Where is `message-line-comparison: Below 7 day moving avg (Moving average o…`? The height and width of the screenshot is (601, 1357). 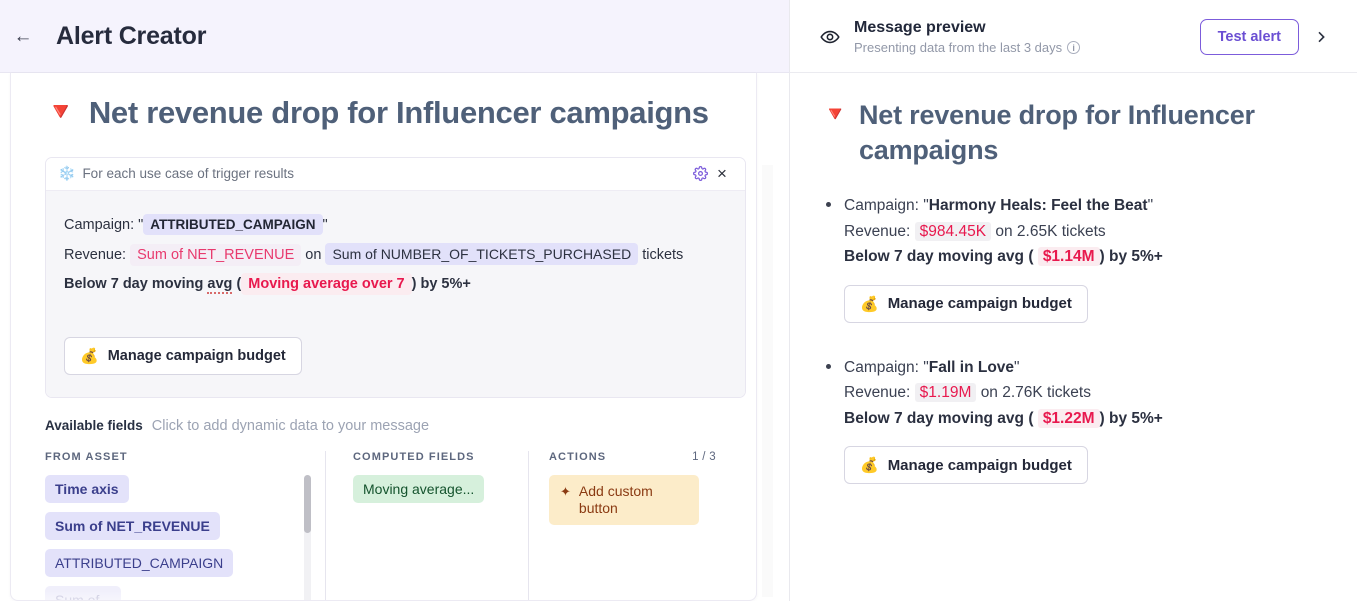 message-line-comparison: Below 7 day moving avg (Moving average o… is located at coordinates (395, 284).